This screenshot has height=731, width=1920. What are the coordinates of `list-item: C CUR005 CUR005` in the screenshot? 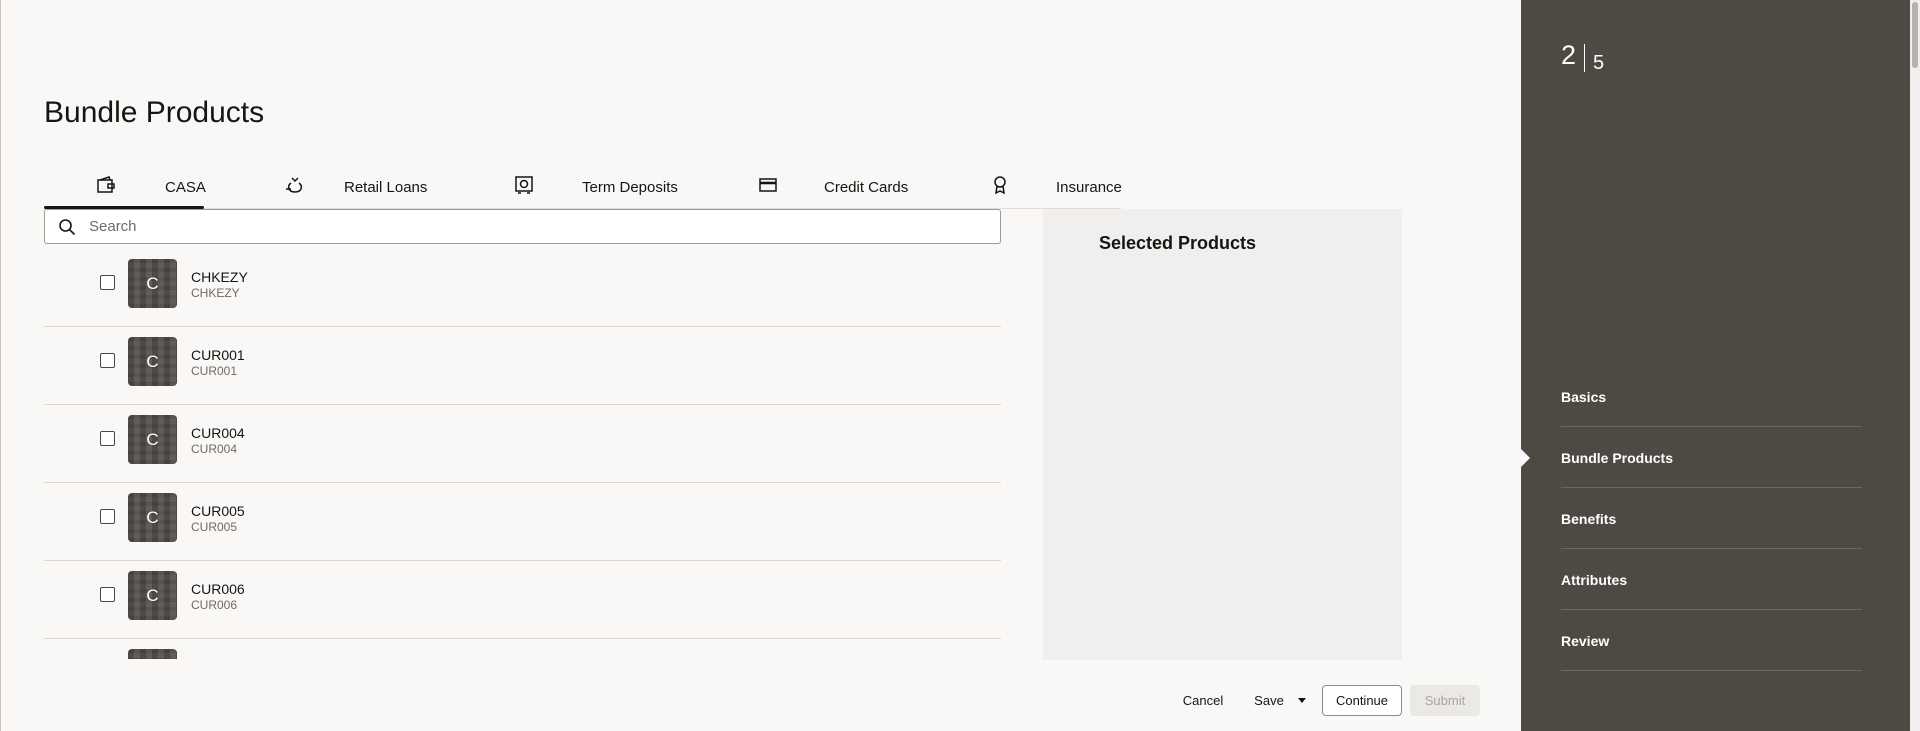 It's located at (522, 522).